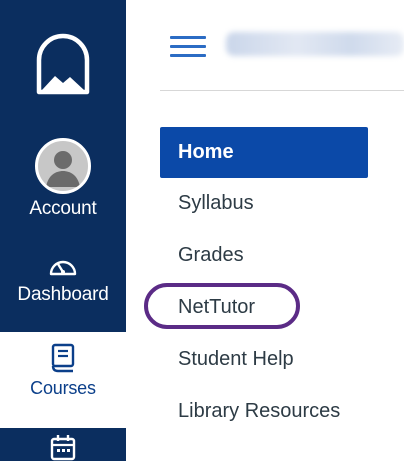 This screenshot has height=461, width=404. What do you see at coordinates (63, 388) in the screenshot?
I see `nav-courses-label: Courses` at bounding box center [63, 388].